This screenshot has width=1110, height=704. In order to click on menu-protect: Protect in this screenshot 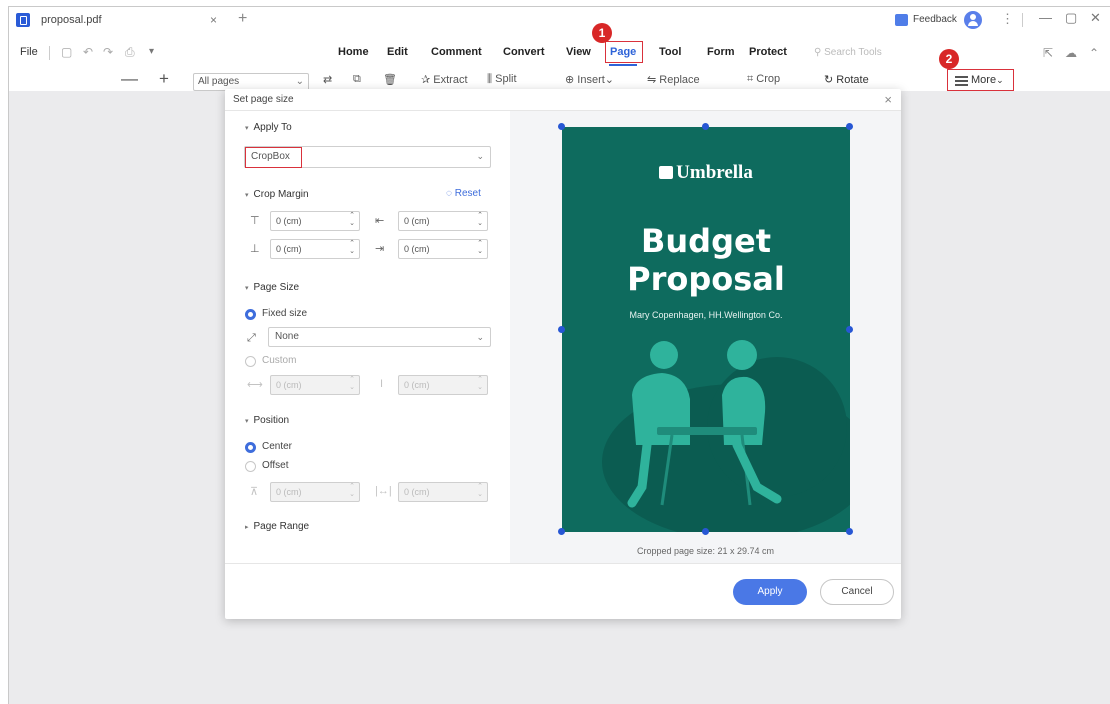, I will do `click(768, 52)`.